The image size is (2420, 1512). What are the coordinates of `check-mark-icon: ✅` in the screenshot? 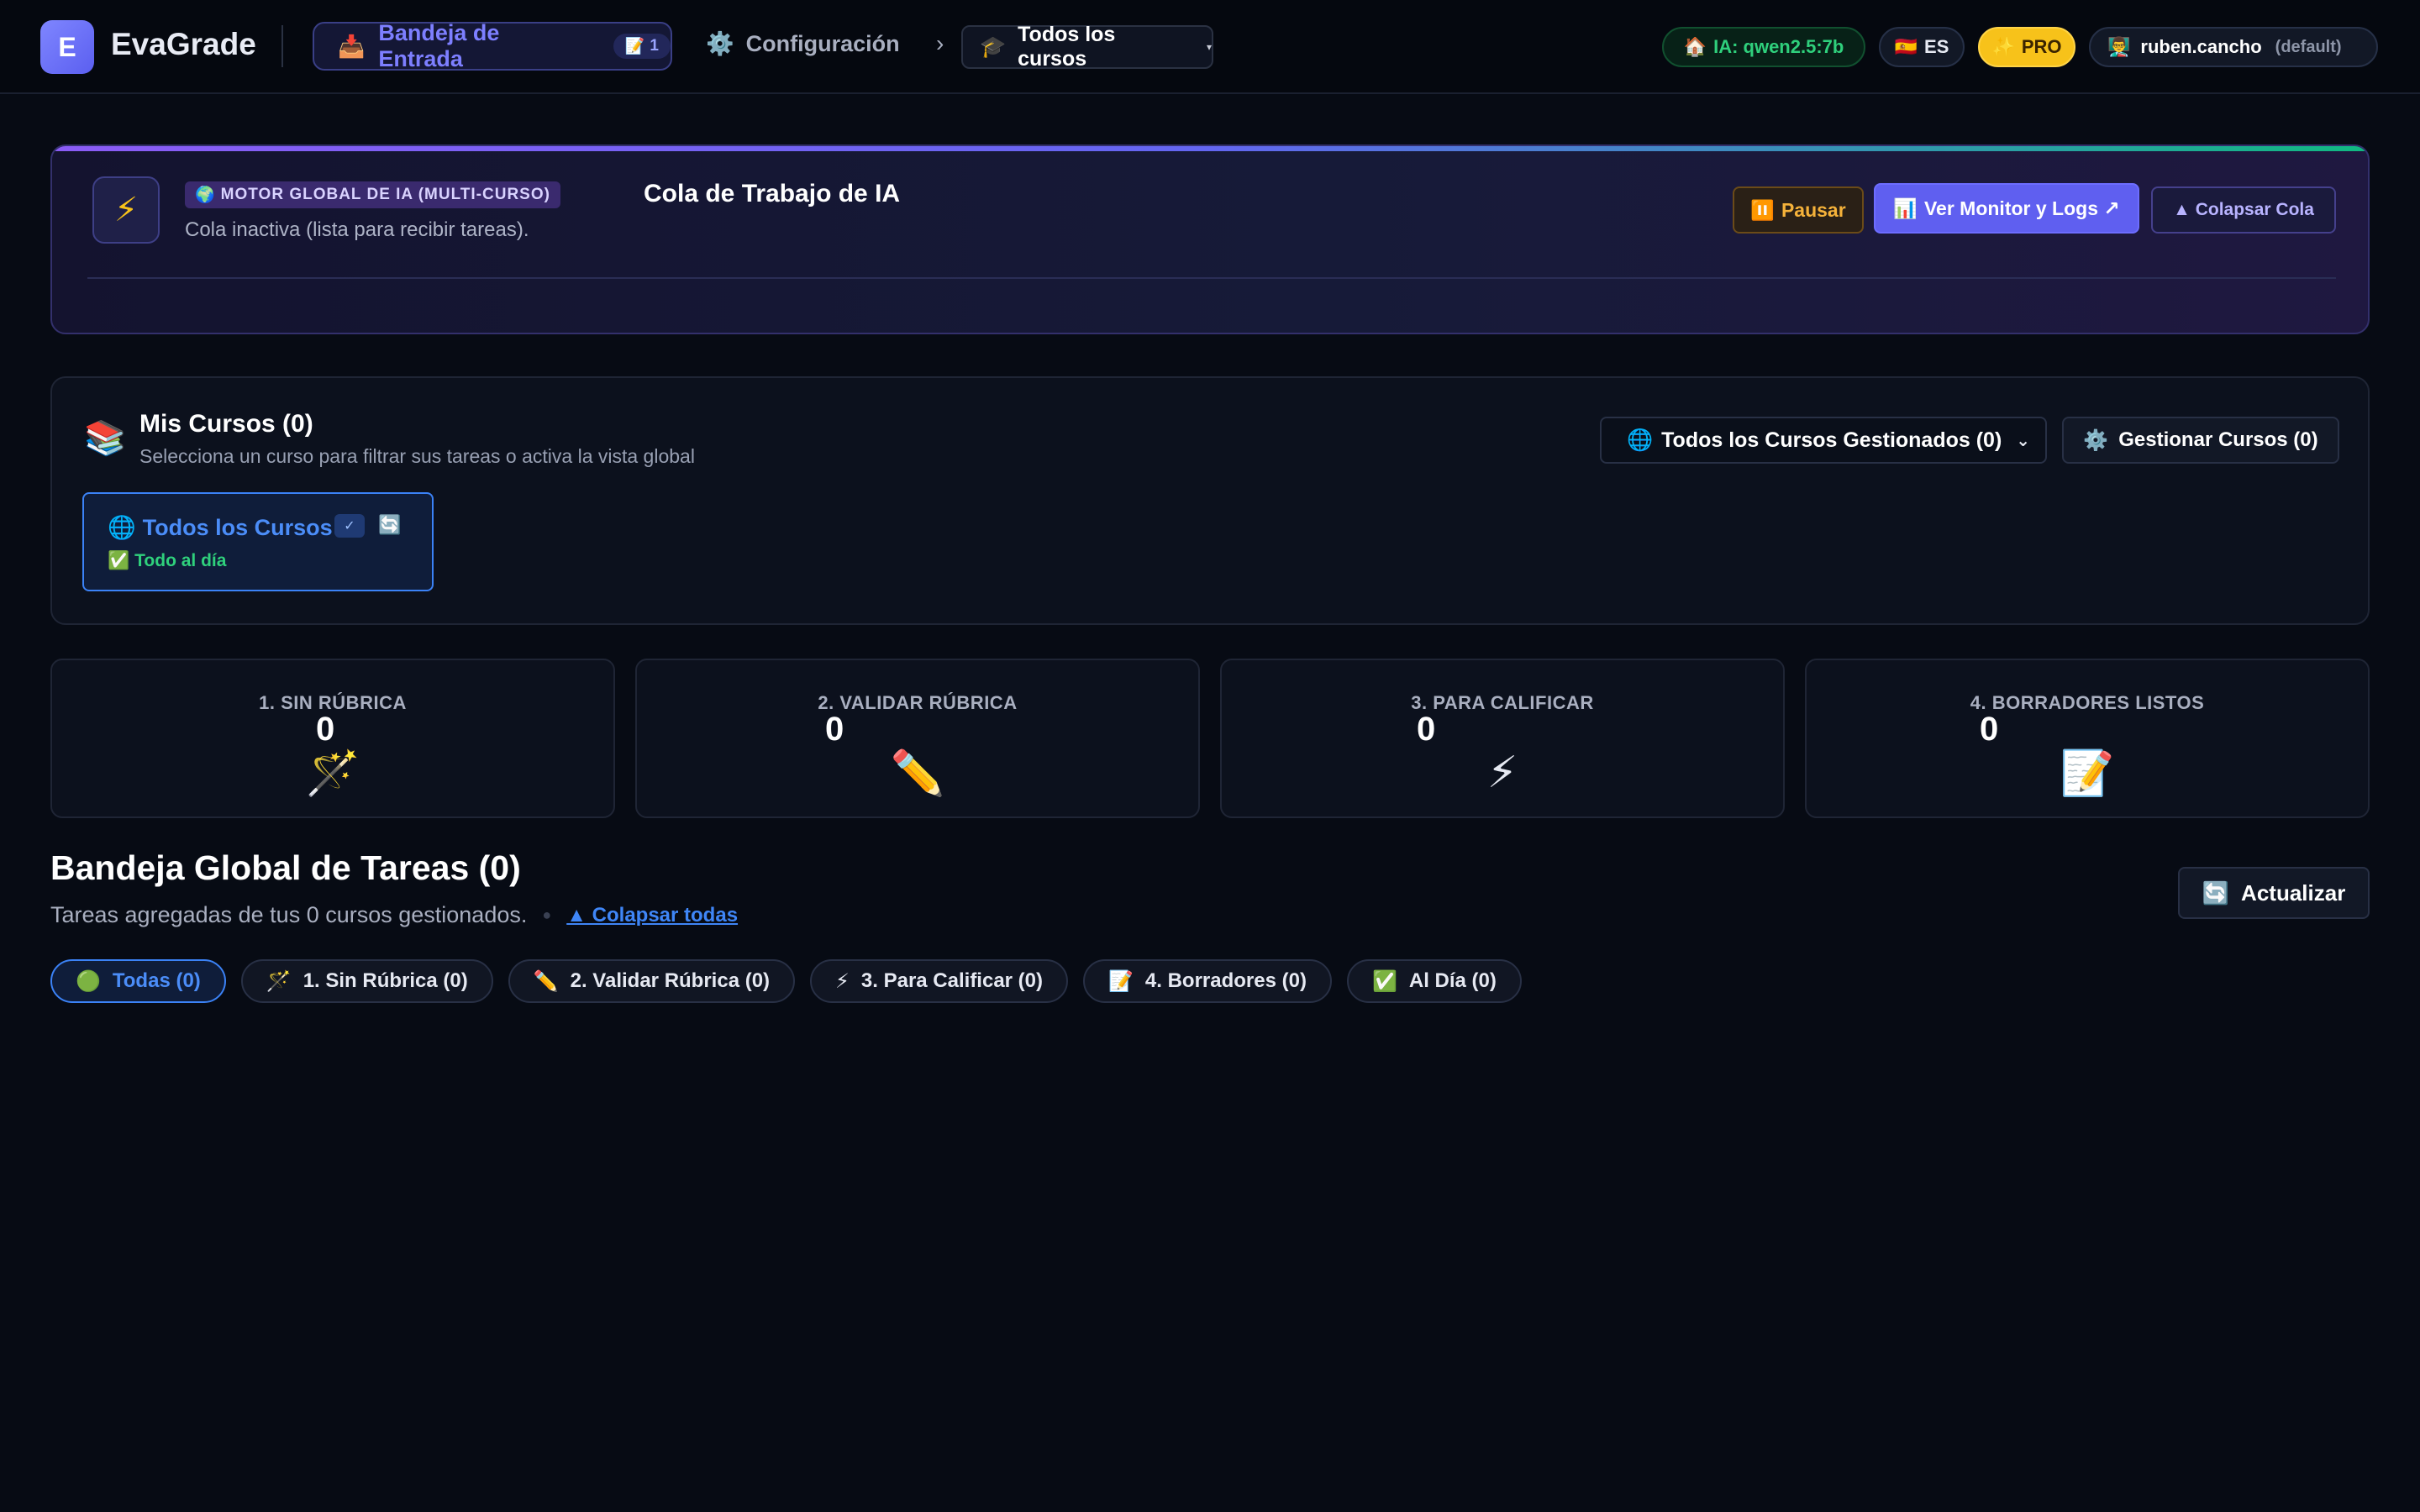 It's located at (119, 560).